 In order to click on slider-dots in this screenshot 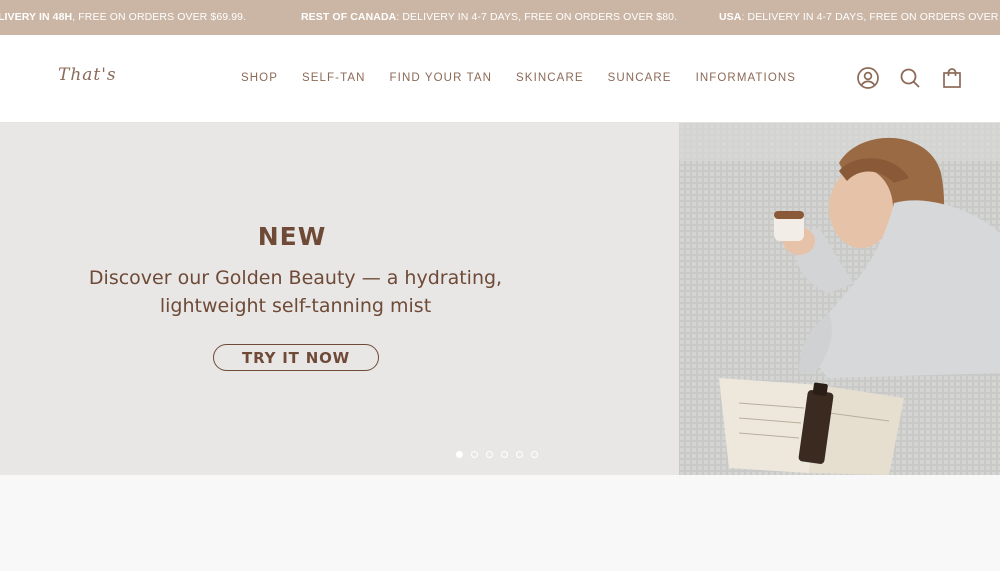, I will do `click(497, 454)`.